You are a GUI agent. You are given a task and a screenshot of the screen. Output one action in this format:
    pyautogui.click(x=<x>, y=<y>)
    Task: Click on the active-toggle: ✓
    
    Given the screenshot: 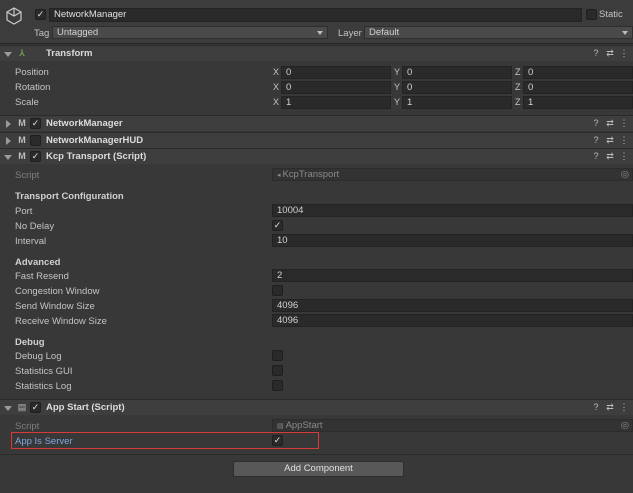 What is the action you would take?
    pyautogui.click(x=40, y=14)
    